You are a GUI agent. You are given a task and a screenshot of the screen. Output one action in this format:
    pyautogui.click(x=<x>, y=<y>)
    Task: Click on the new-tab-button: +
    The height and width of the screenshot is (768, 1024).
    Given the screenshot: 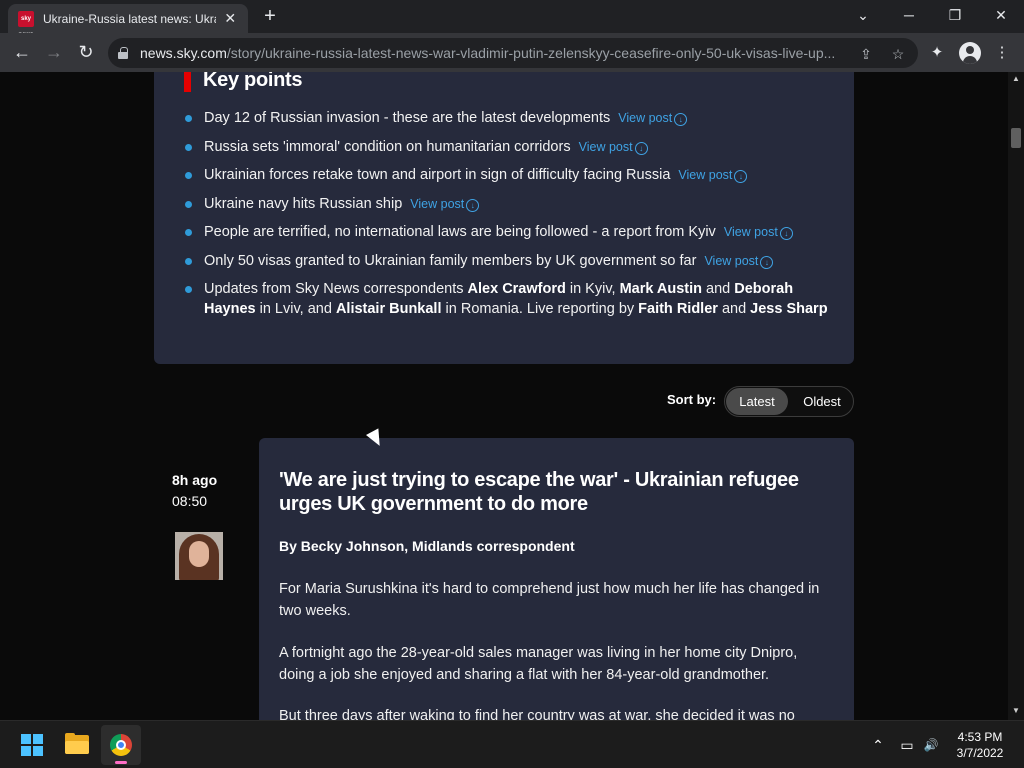 What is the action you would take?
    pyautogui.click(x=270, y=17)
    